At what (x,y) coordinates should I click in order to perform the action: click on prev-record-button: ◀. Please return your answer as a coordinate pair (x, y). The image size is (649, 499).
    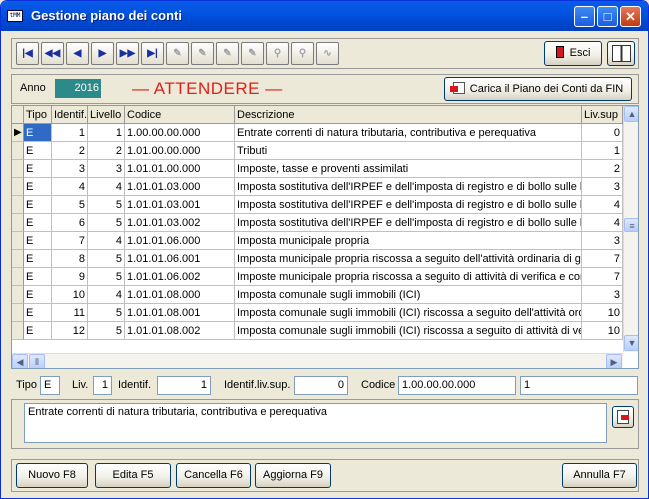
    Looking at the image, I should click on (77, 53).